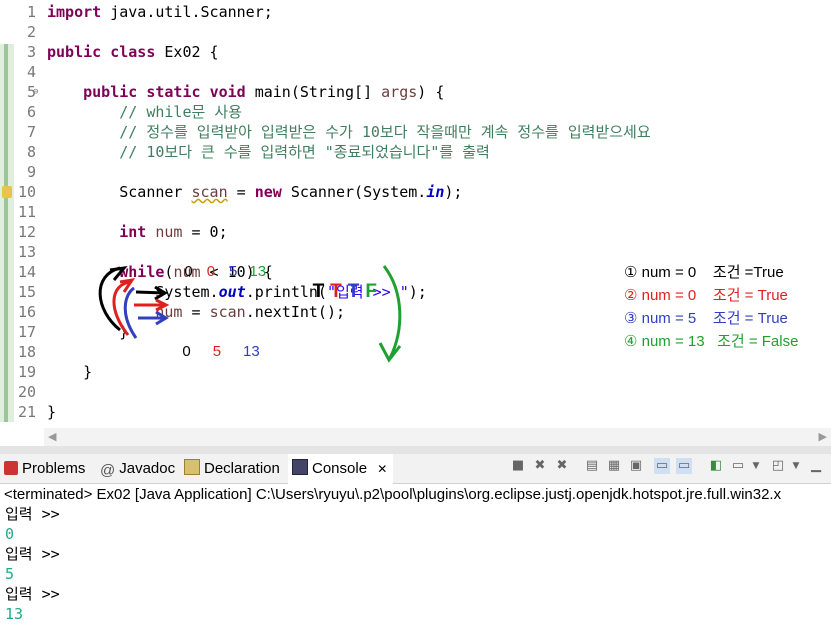  Describe the element at coordinates (592, 466) in the screenshot. I see `clear-console-icon: ▤` at that location.